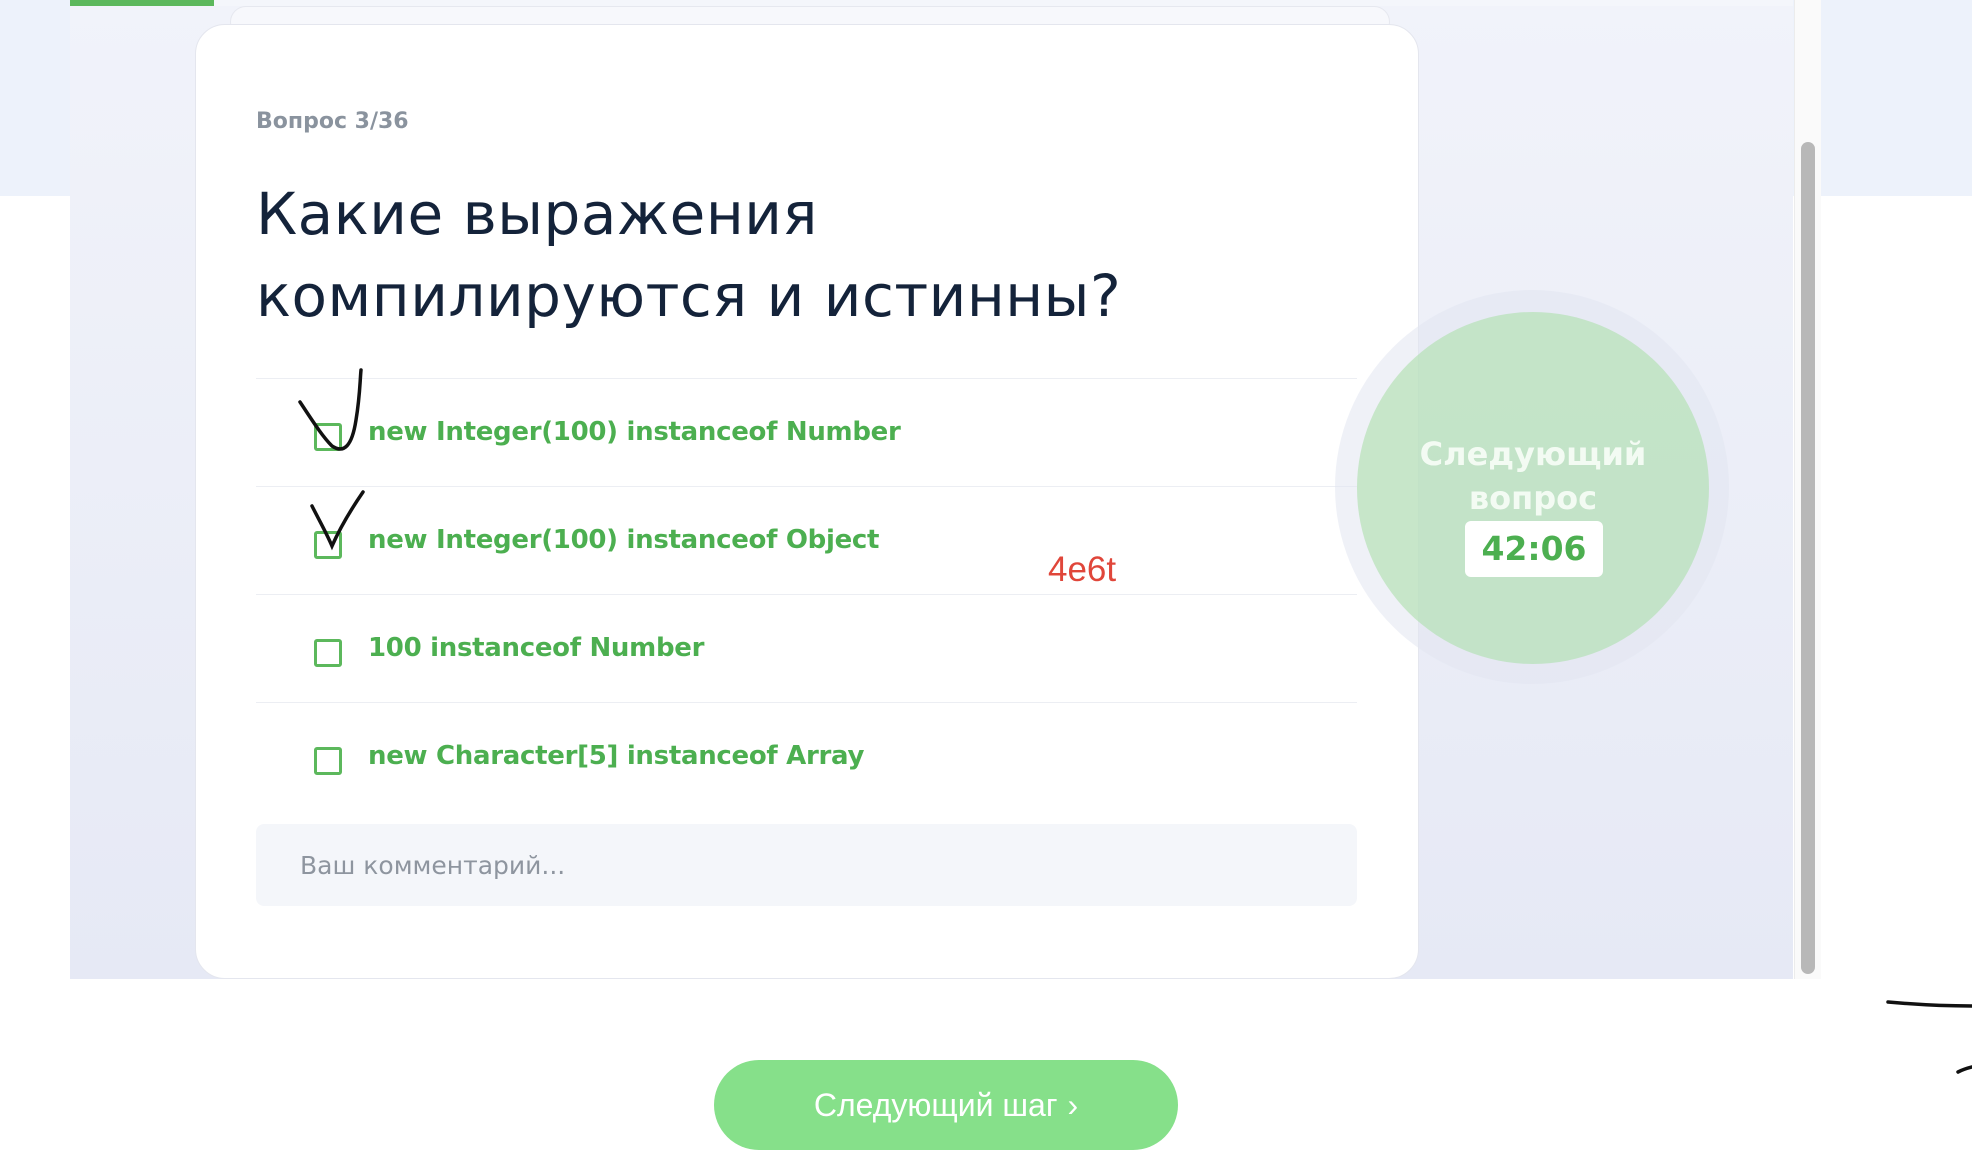 The width and height of the screenshot is (1972, 1150). I want to click on answer-option: new Character[5] instanceof Array, so click(806, 756).